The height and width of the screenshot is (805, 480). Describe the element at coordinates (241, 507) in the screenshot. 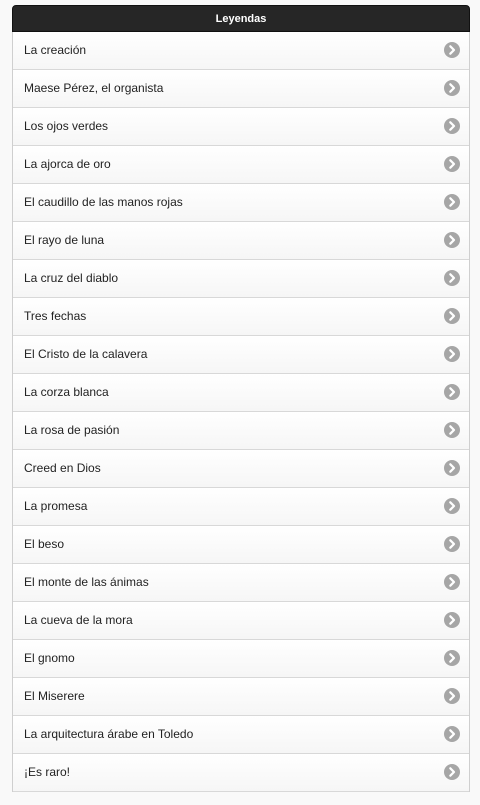

I see `list-item: La promesa` at that location.